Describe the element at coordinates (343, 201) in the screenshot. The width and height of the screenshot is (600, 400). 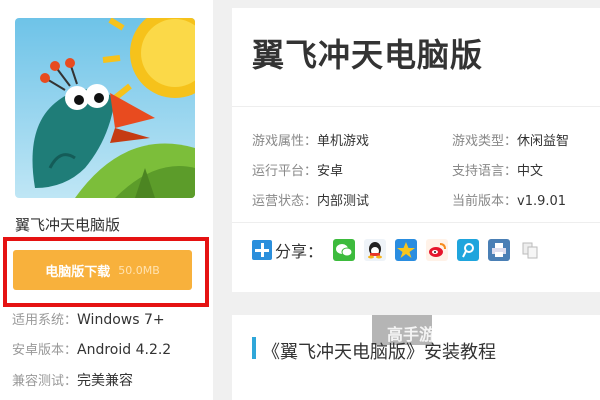
I see `attr-value: 内部测试` at that location.